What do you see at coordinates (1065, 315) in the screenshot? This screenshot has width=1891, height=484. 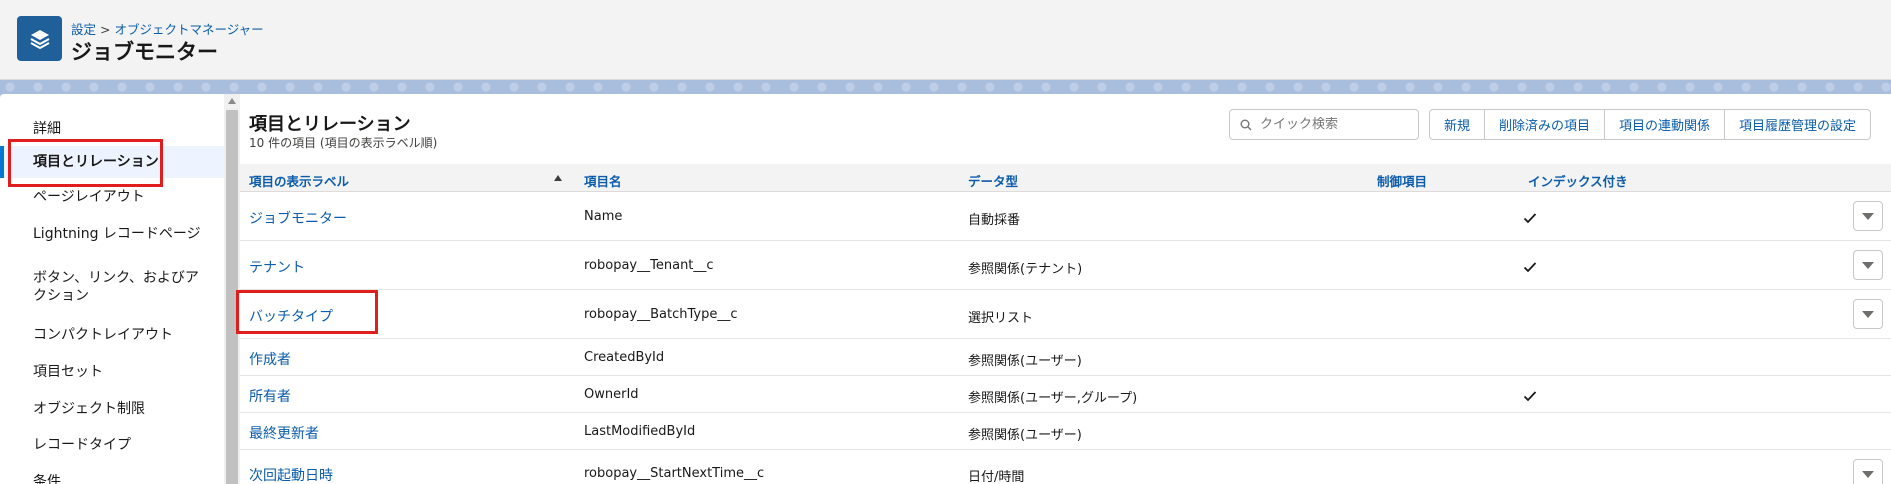 I see `table-row: バッチタイプ robopay__BatchType__c 選択リスト` at bounding box center [1065, 315].